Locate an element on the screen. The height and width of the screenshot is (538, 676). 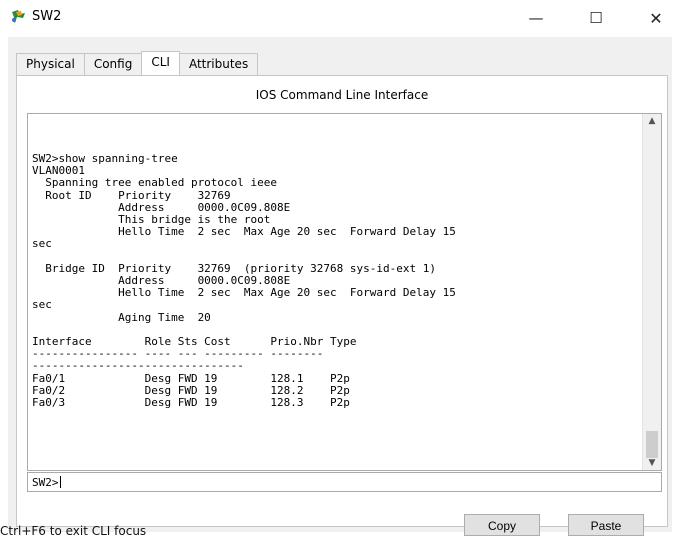
minimize-button: — is located at coordinates (536, 18).